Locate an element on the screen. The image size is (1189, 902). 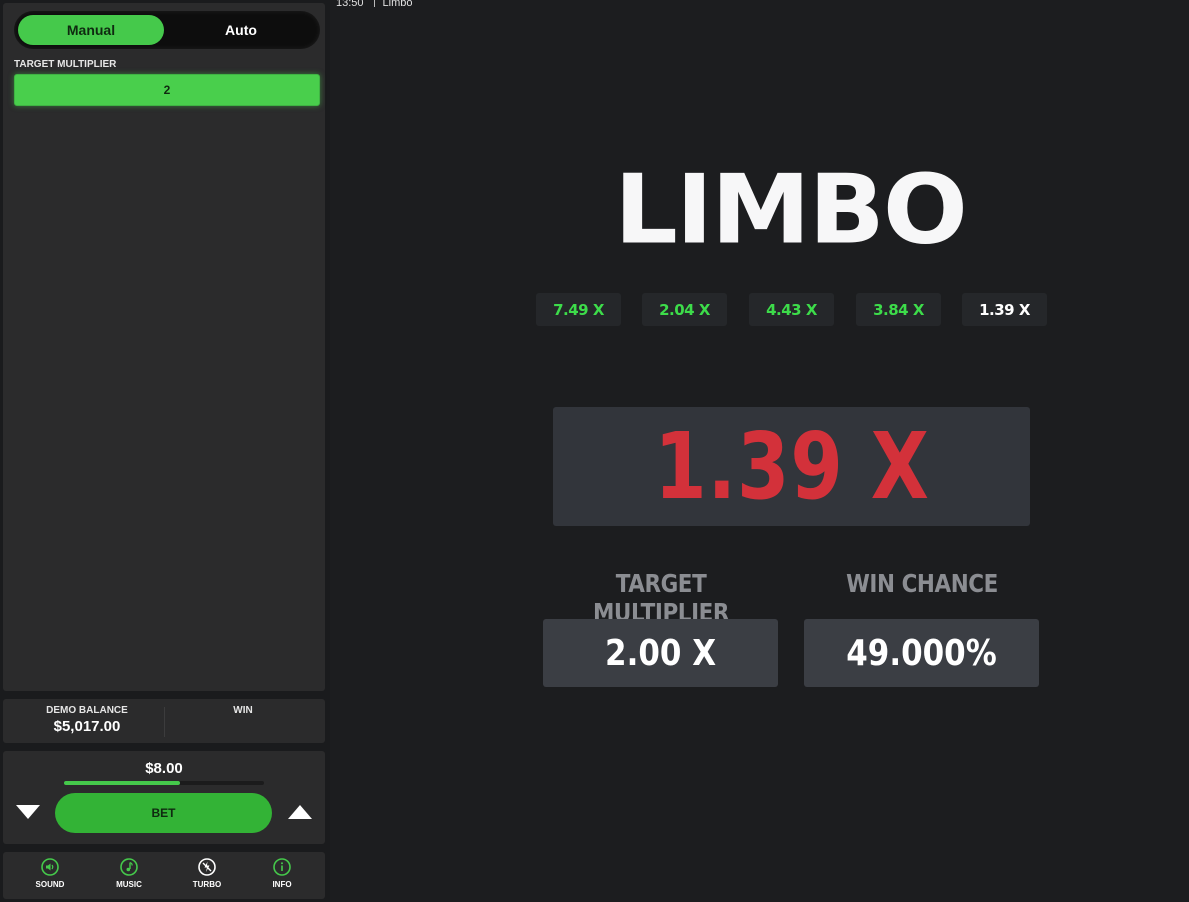
target-multiplier-label: TARGET MULTIPLIER is located at coordinates (65, 64).